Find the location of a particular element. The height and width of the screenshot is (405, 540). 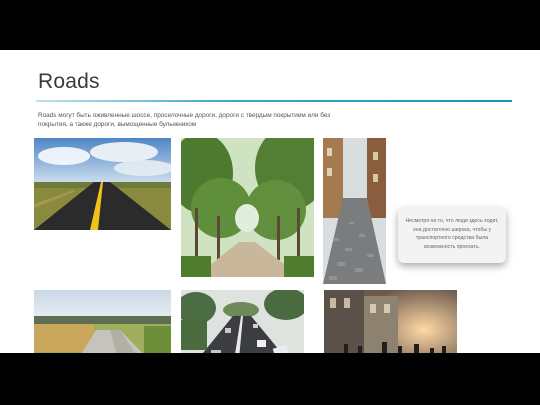

title-underline is located at coordinates (274, 101).